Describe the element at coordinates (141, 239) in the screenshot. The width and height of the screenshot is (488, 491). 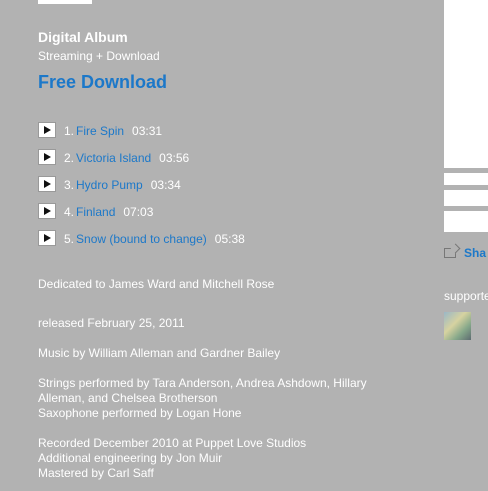
I see `track-title-link: Snow (bound to change)` at that location.